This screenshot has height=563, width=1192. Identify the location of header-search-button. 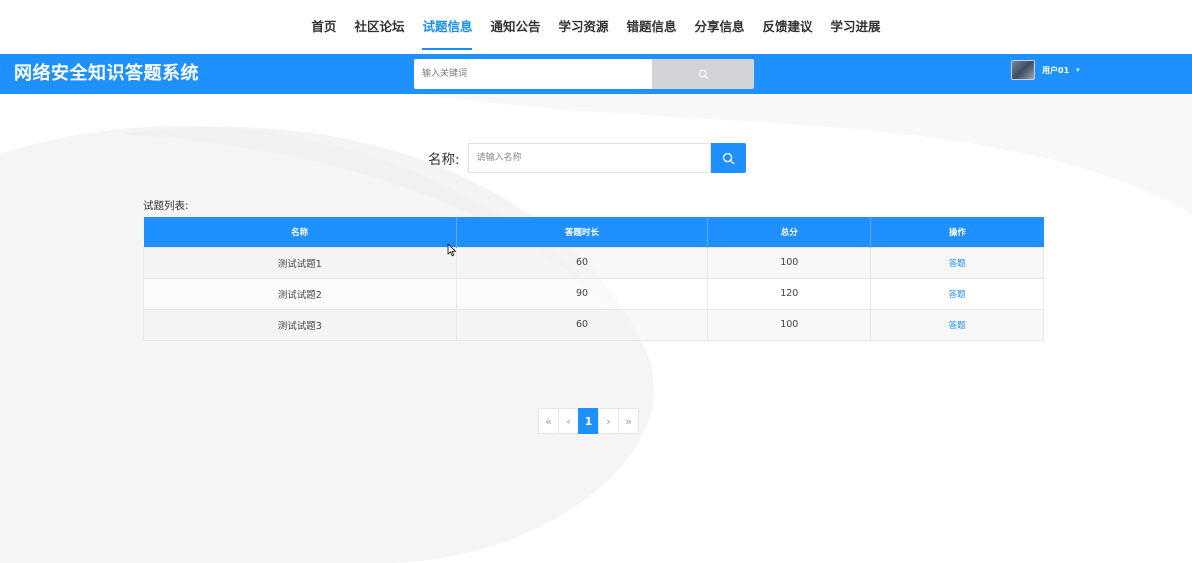
(703, 74).